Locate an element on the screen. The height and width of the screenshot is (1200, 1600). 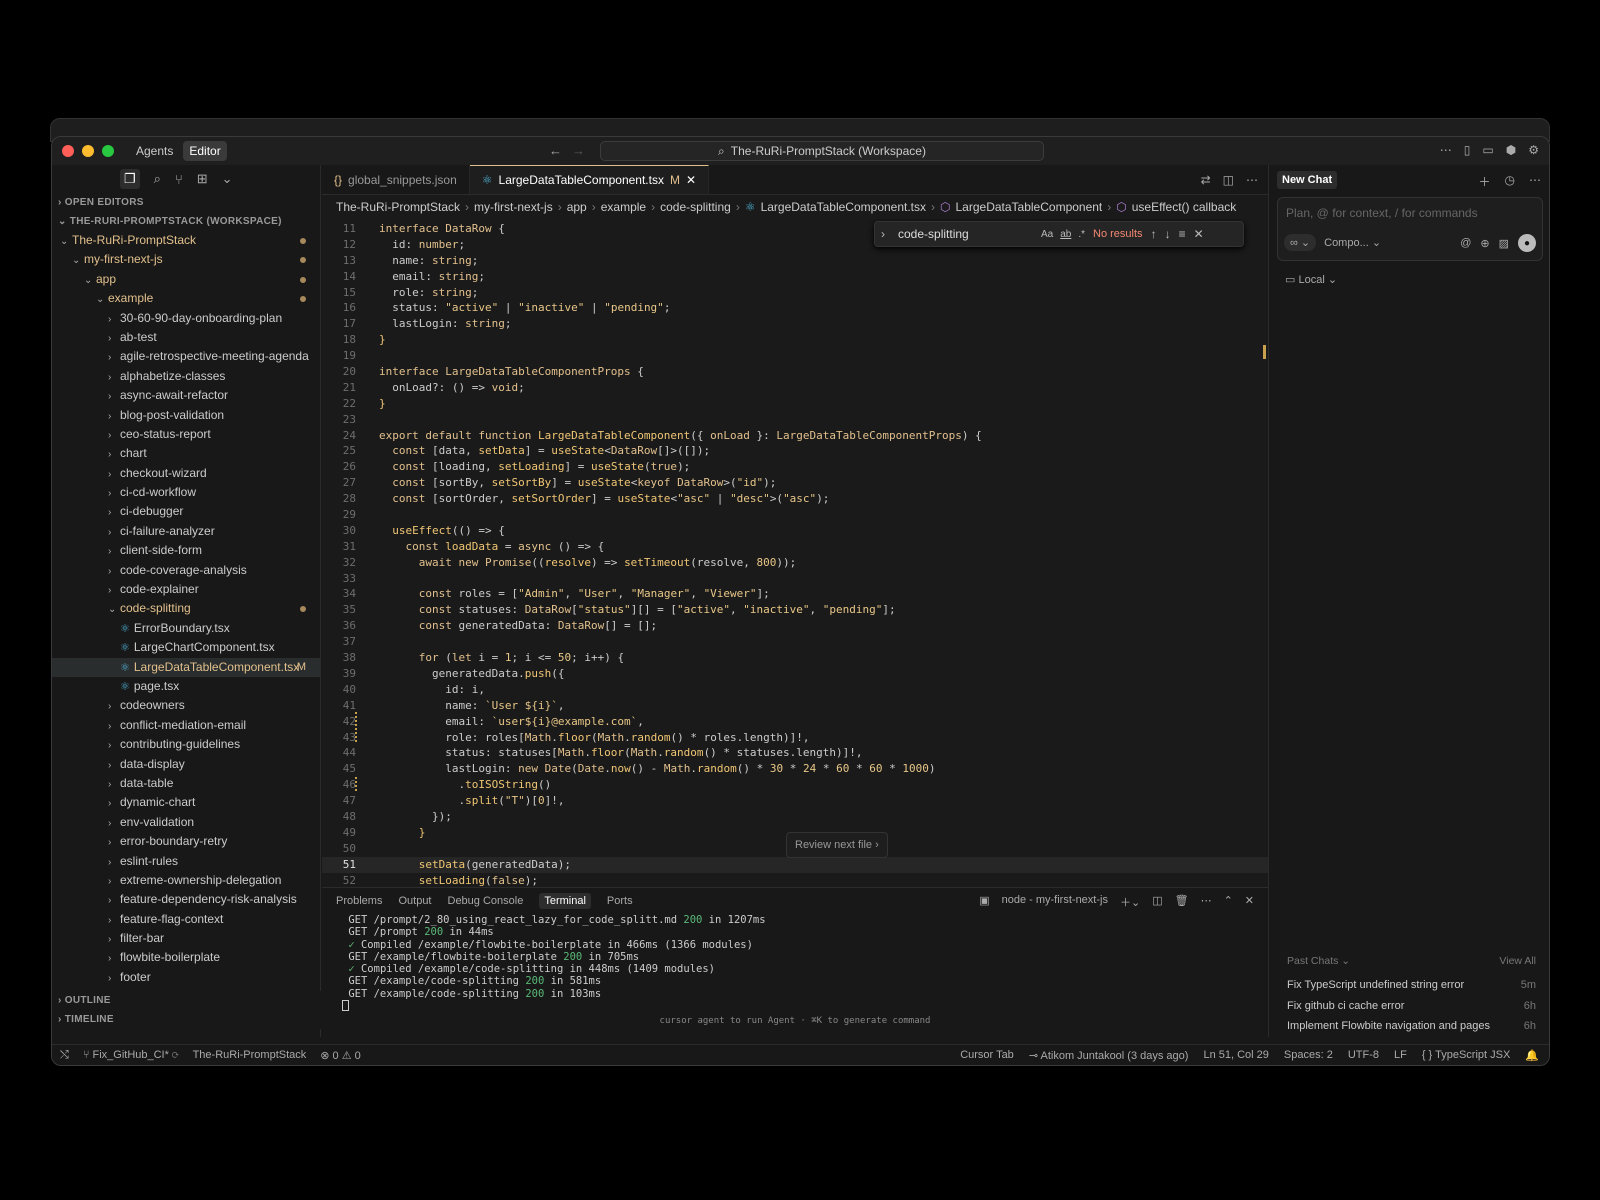
outline-section: › OUTLINE is located at coordinates (186, 1000).